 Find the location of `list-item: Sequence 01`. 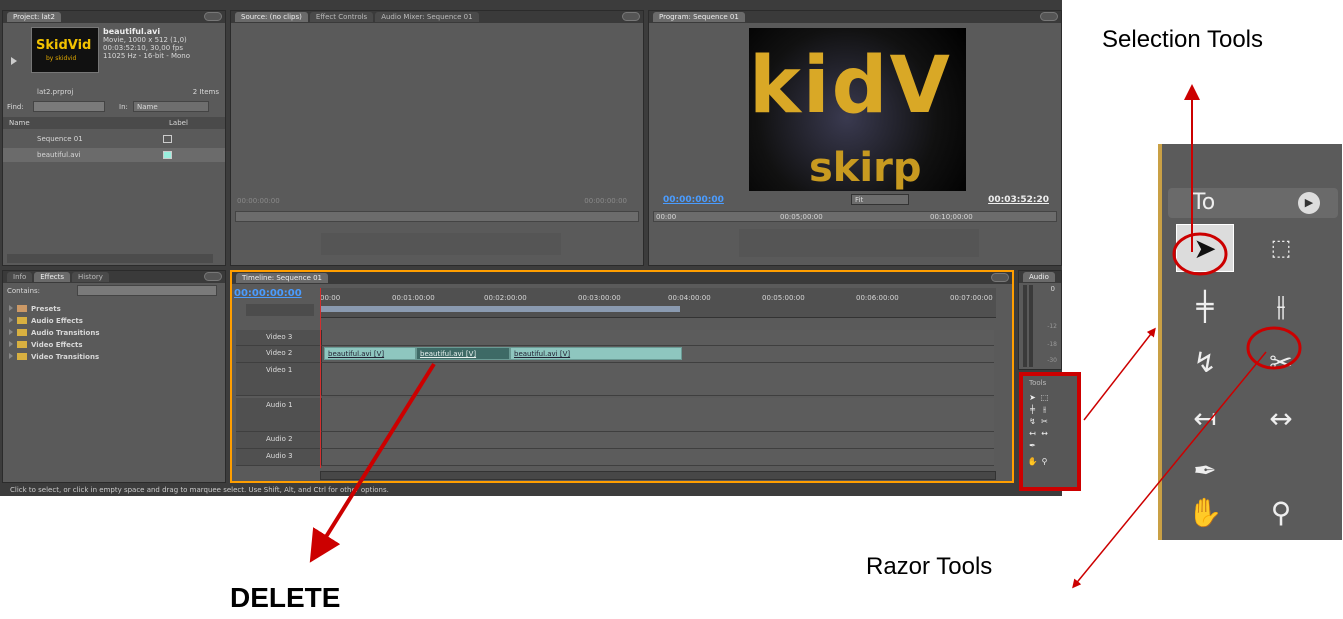

list-item: Sequence 01 is located at coordinates (114, 139).